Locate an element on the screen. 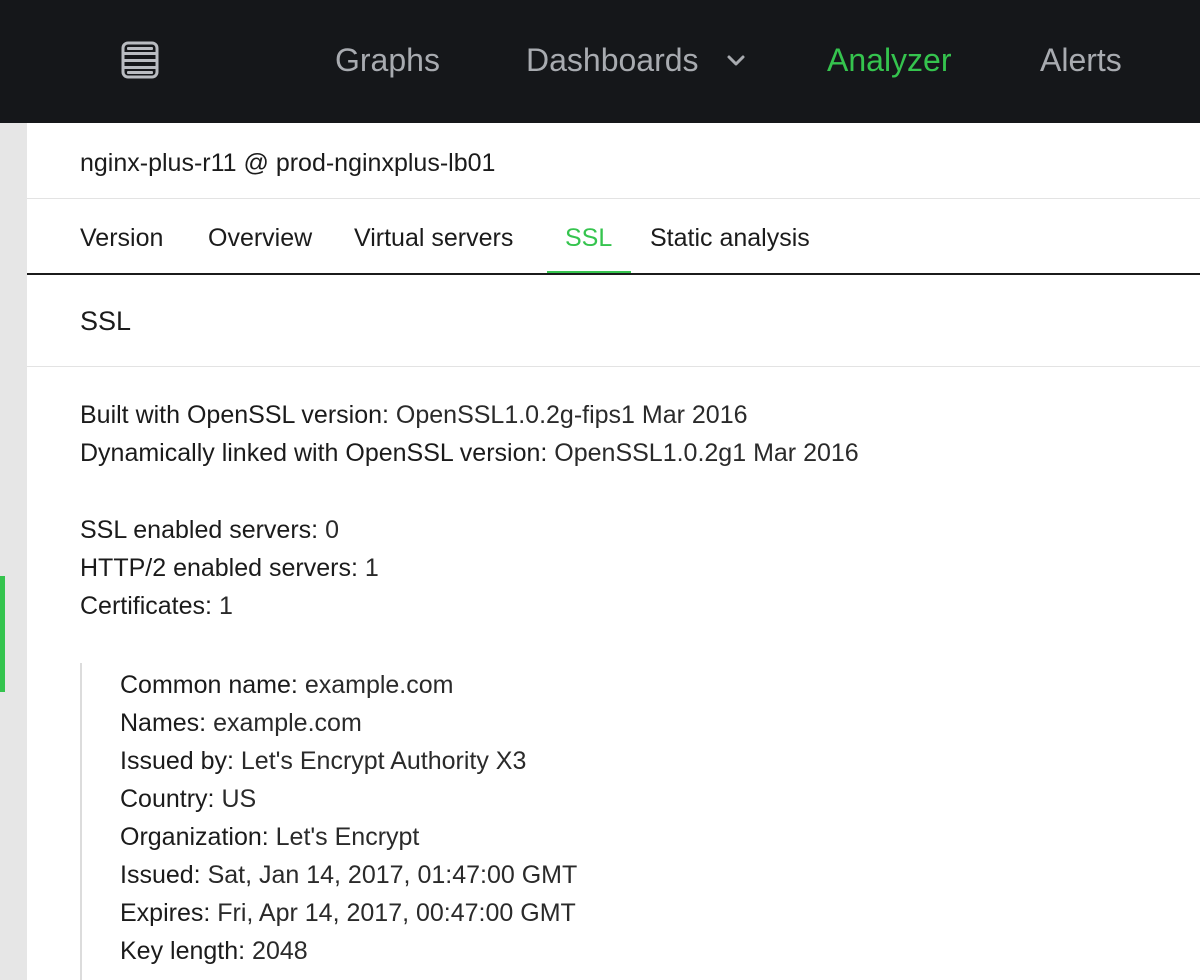  built-openssl-label: Built with OpenSSL version: is located at coordinates (234, 415).